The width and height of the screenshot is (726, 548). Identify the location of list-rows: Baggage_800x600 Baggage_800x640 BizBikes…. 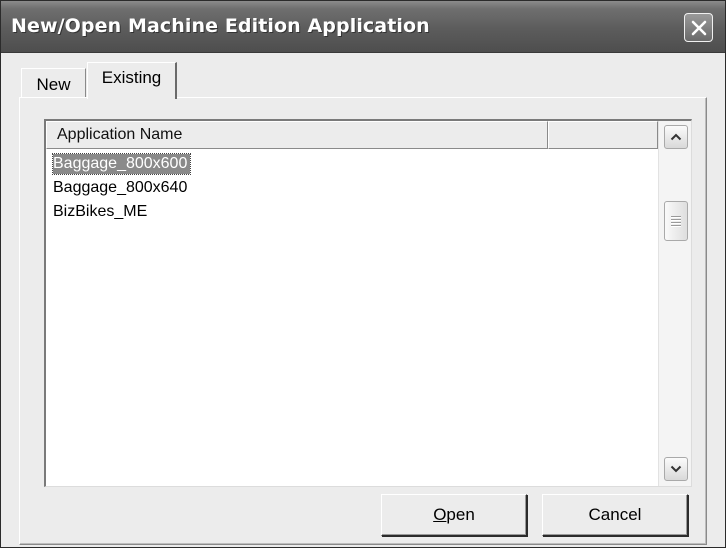
(121, 188).